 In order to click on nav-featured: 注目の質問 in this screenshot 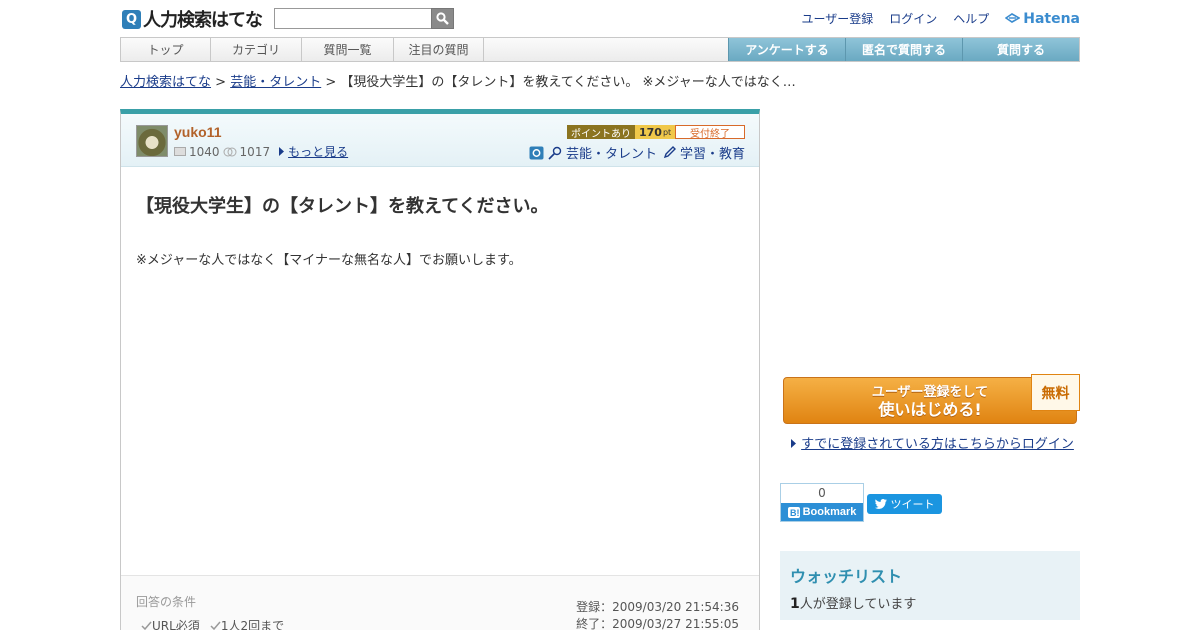, I will do `click(439, 49)`.